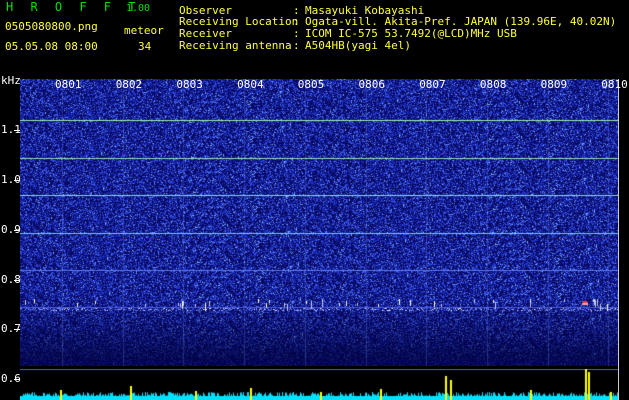 The image size is (629, 400). Describe the element at coordinates (189, 84) in the screenshot. I see `time-tick-label: 0803` at that location.